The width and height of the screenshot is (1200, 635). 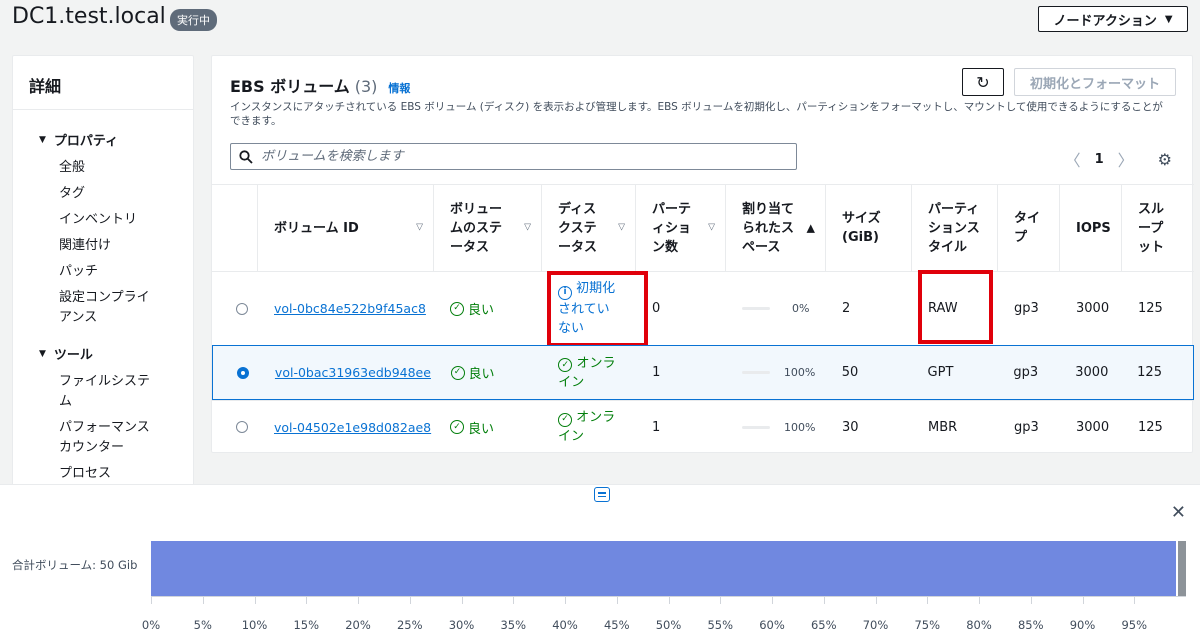 What do you see at coordinates (126, 272) in the screenshot?
I see `sidebar-item-patches: パッチ` at bounding box center [126, 272].